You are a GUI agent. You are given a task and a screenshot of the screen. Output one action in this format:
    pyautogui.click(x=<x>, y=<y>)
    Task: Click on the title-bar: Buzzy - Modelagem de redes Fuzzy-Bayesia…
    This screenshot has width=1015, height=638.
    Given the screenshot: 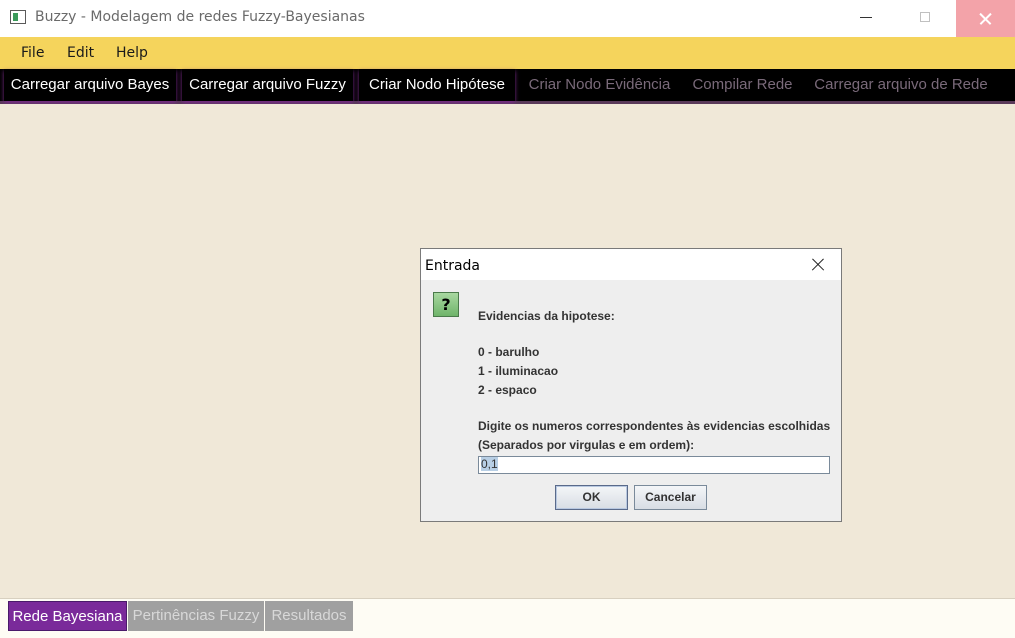 What is the action you would take?
    pyautogui.click(x=507, y=18)
    